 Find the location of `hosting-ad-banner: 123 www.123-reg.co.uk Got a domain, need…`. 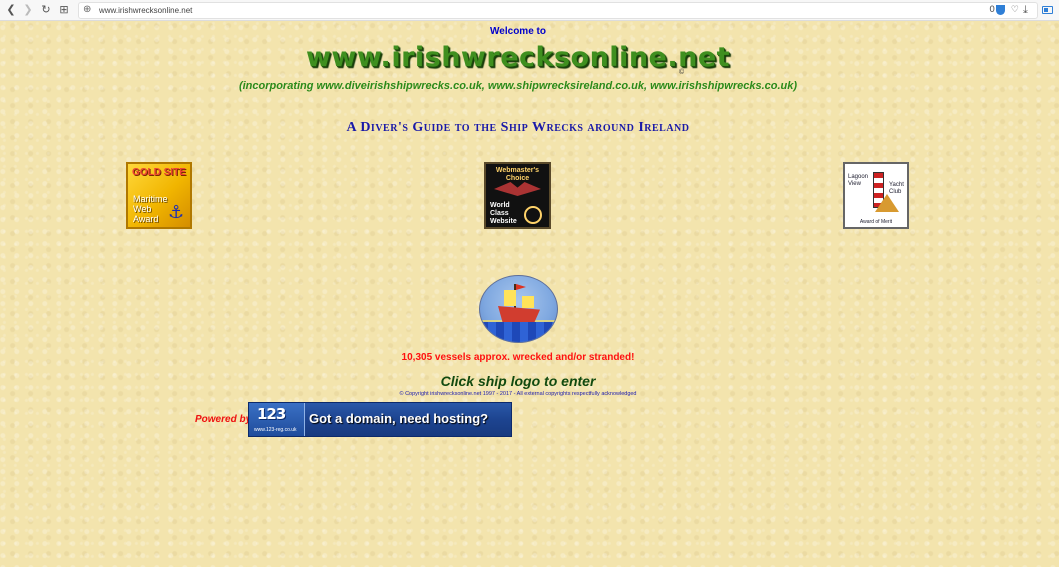

hosting-ad-banner: 123 www.123-reg.co.uk Got a domain, need… is located at coordinates (380, 419).